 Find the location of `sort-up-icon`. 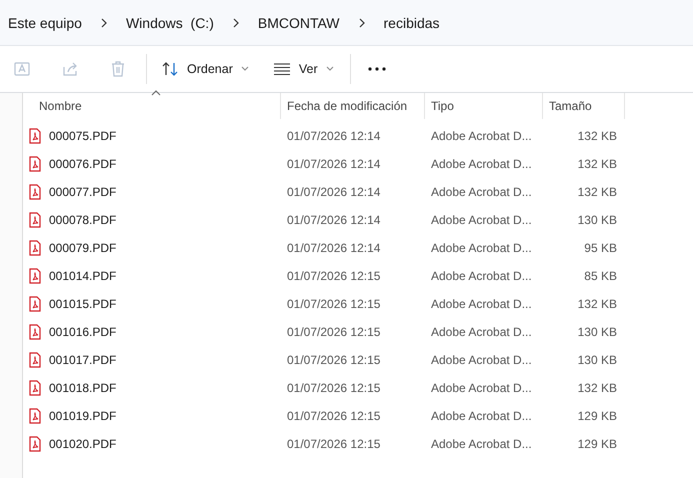

sort-up-icon is located at coordinates (156, 93).